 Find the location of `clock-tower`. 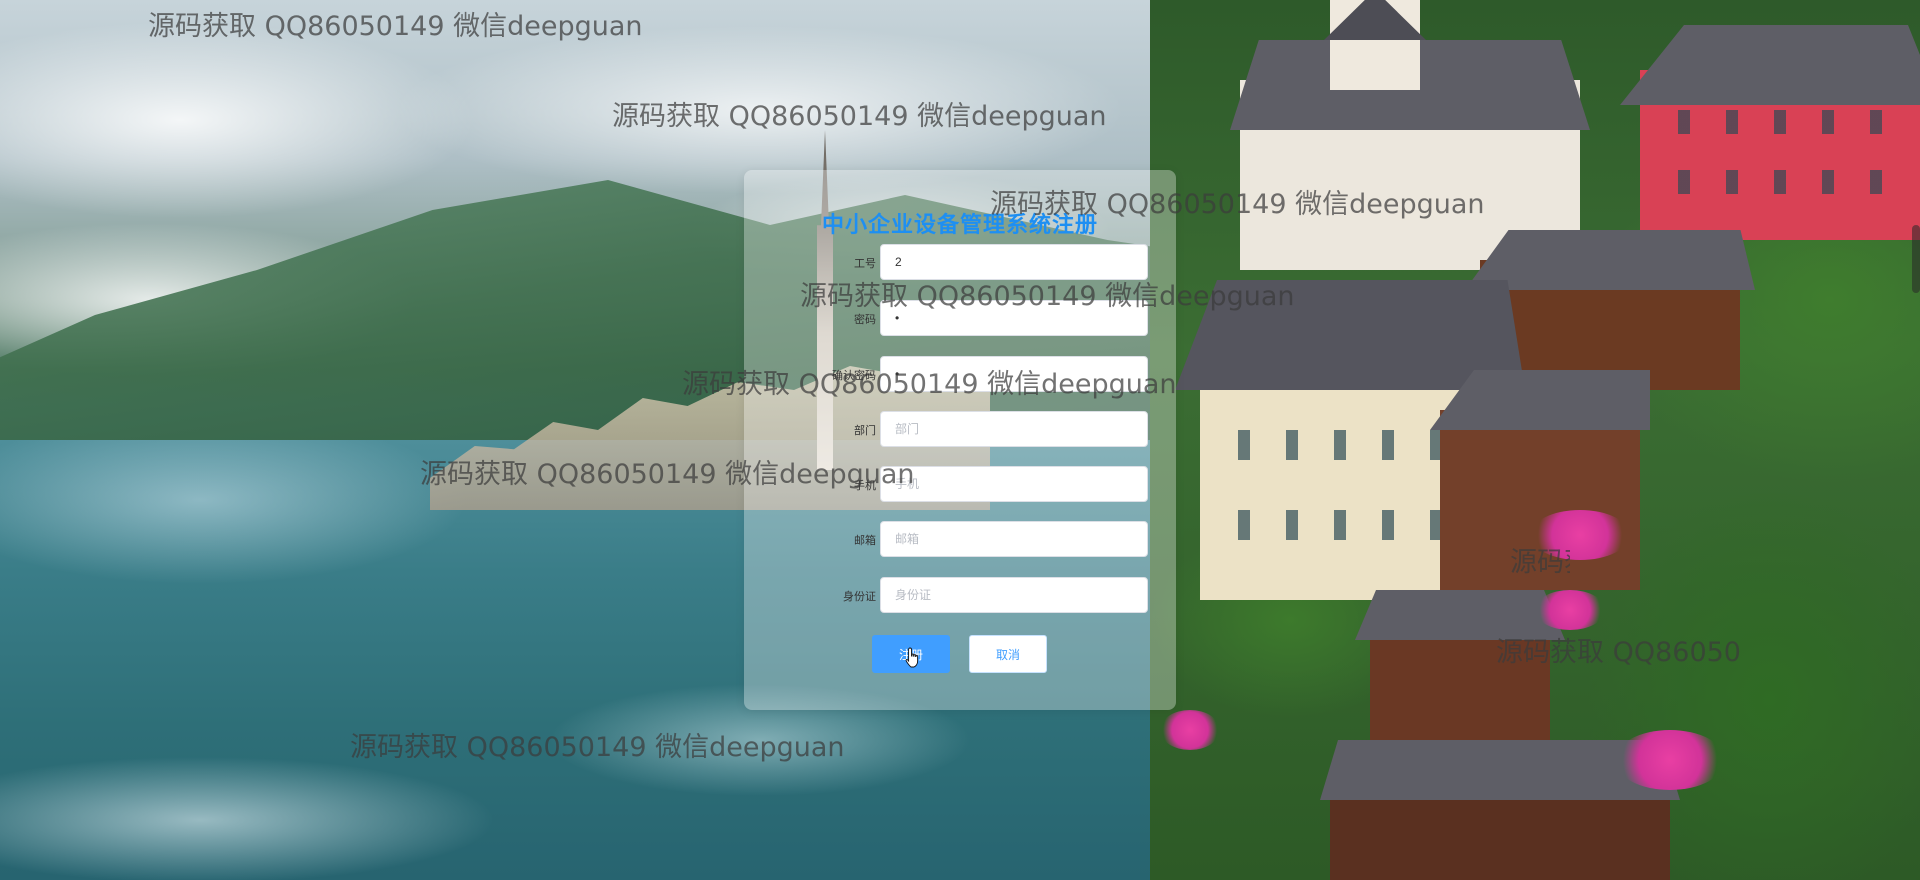

clock-tower is located at coordinates (1375, 45).